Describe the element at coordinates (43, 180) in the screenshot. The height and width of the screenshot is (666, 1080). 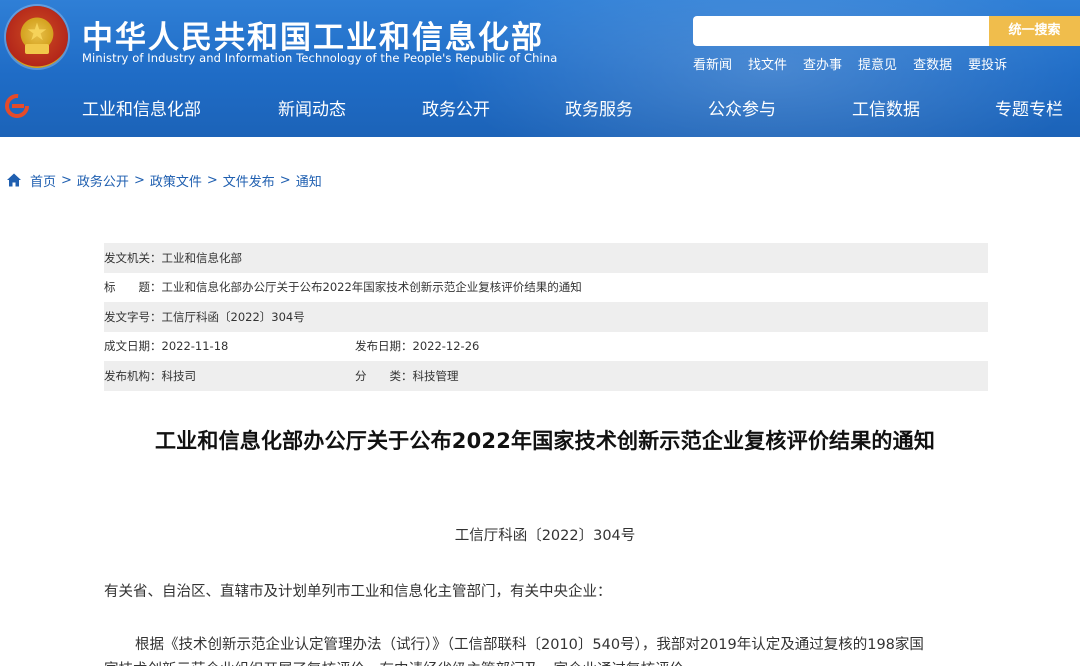
I see `breadcrumb-home: 首页` at that location.